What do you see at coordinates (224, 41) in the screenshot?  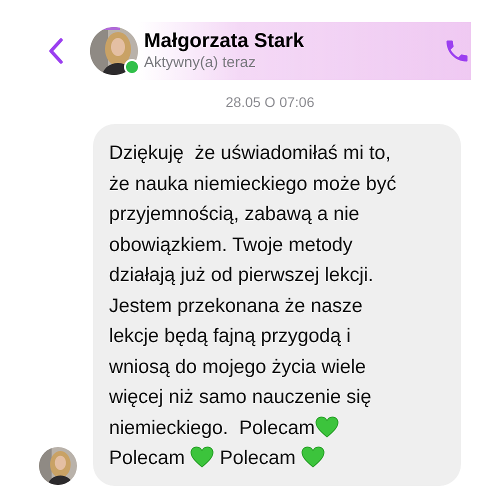 I see `contact-name: Małgorzata Stark` at bounding box center [224, 41].